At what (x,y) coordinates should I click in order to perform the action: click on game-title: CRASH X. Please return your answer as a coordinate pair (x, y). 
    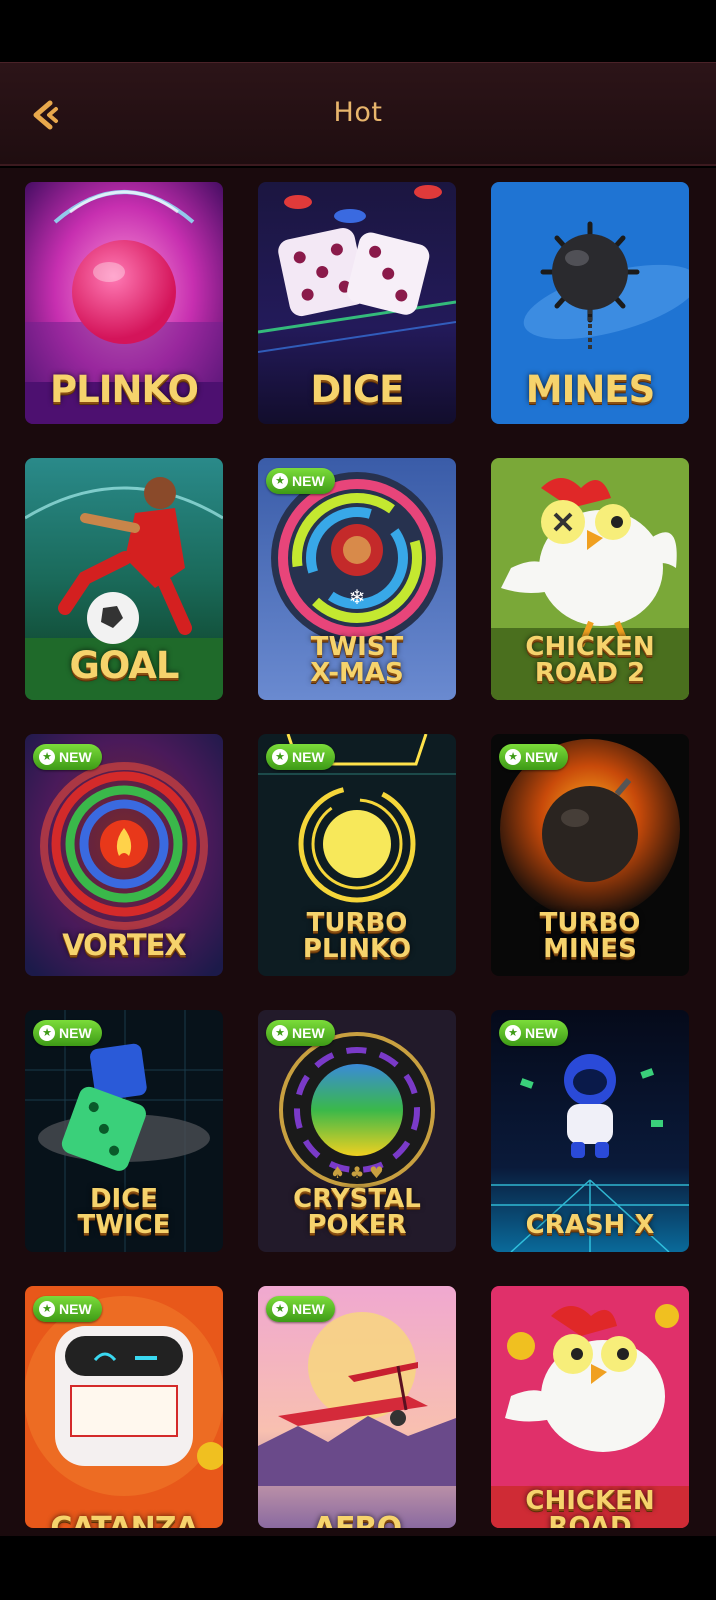
    Looking at the image, I should click on (590, 1225).